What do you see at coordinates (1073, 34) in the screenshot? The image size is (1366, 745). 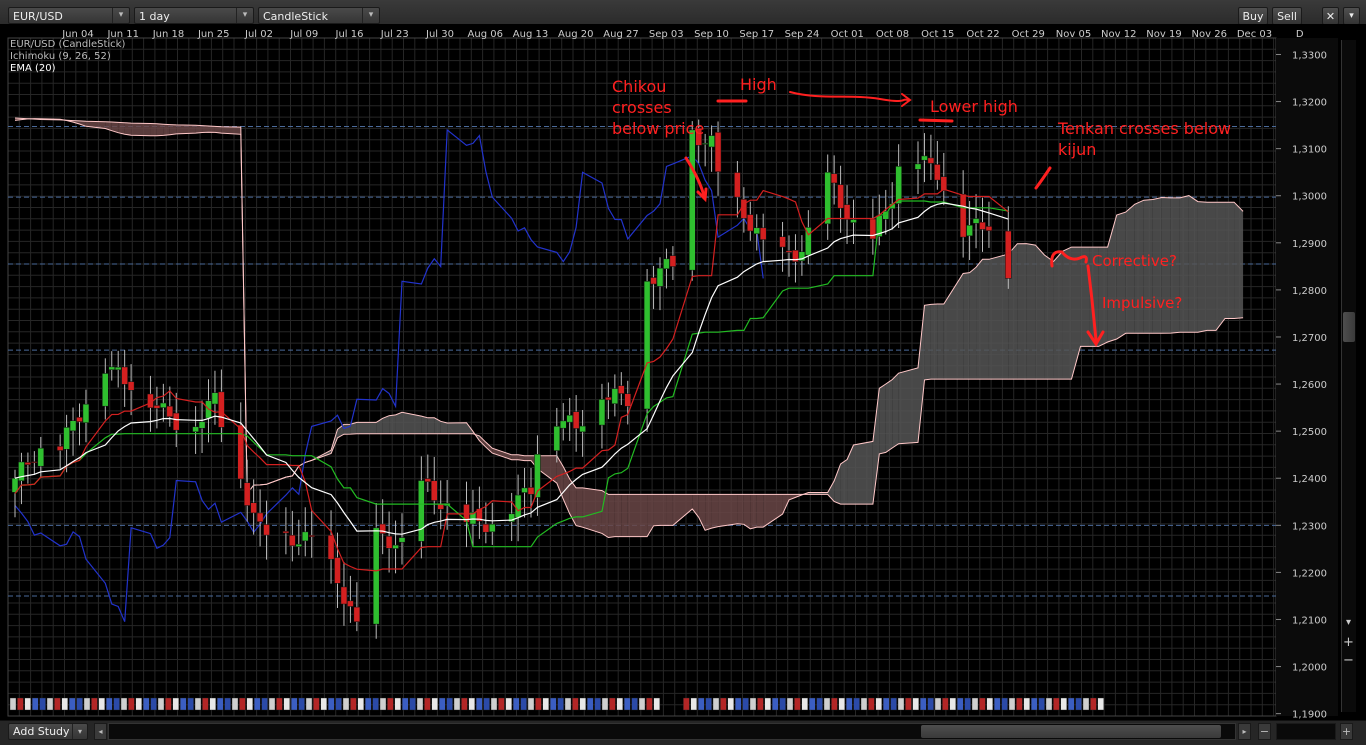 I see `x-tick-label: Nov 05` at bounding box center [1073, 34].